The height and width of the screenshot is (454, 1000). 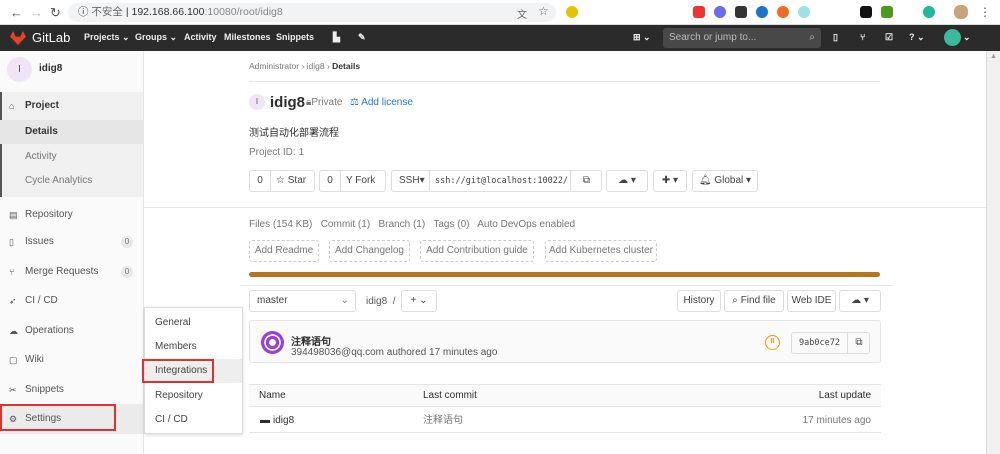 What do you see at coordinates (247, 37) in the screenshot?
I see `nav-milestones: Milestones` at bounding box center [247, 37].